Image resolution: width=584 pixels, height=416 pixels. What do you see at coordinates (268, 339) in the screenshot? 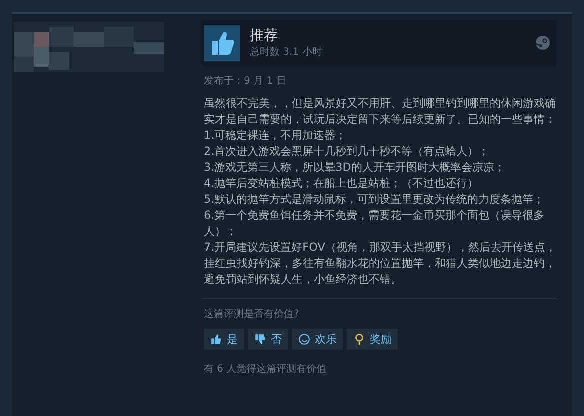
I see `no-vote-button: 否` at bounding box center [268, 339].